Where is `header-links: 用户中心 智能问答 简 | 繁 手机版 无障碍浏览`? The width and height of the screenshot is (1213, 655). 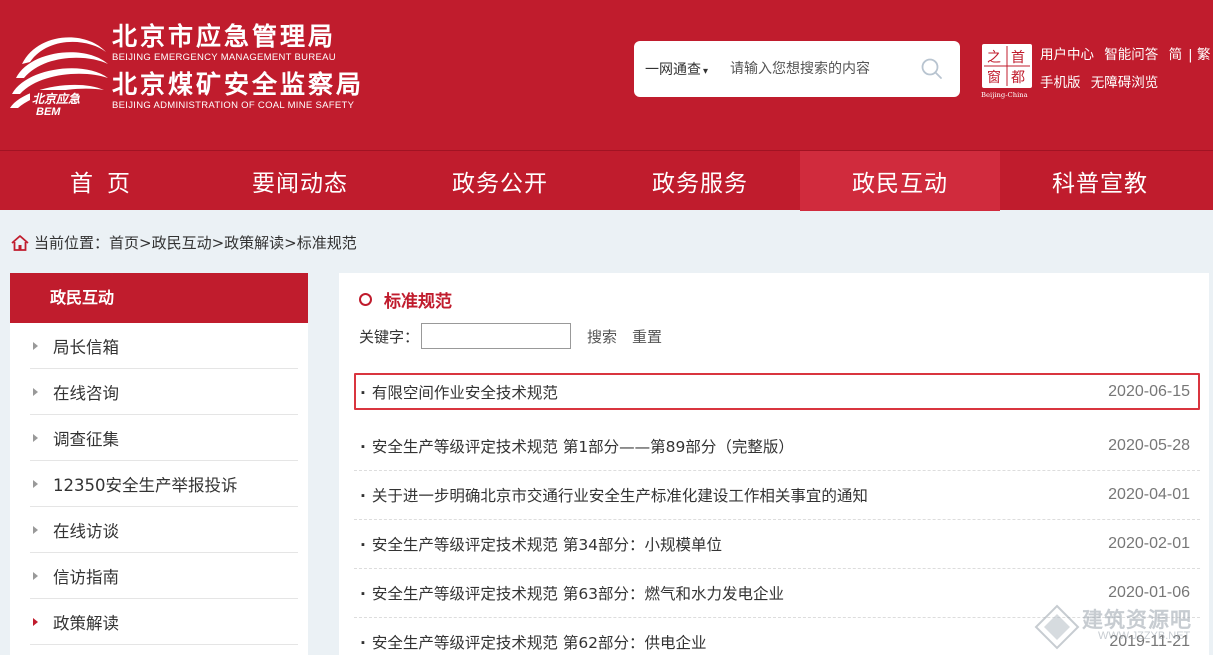
header-links: 用户中心 智能问答 简 | 繁 手机版 无障碍浏览 is located at coordinates (1125, 69).